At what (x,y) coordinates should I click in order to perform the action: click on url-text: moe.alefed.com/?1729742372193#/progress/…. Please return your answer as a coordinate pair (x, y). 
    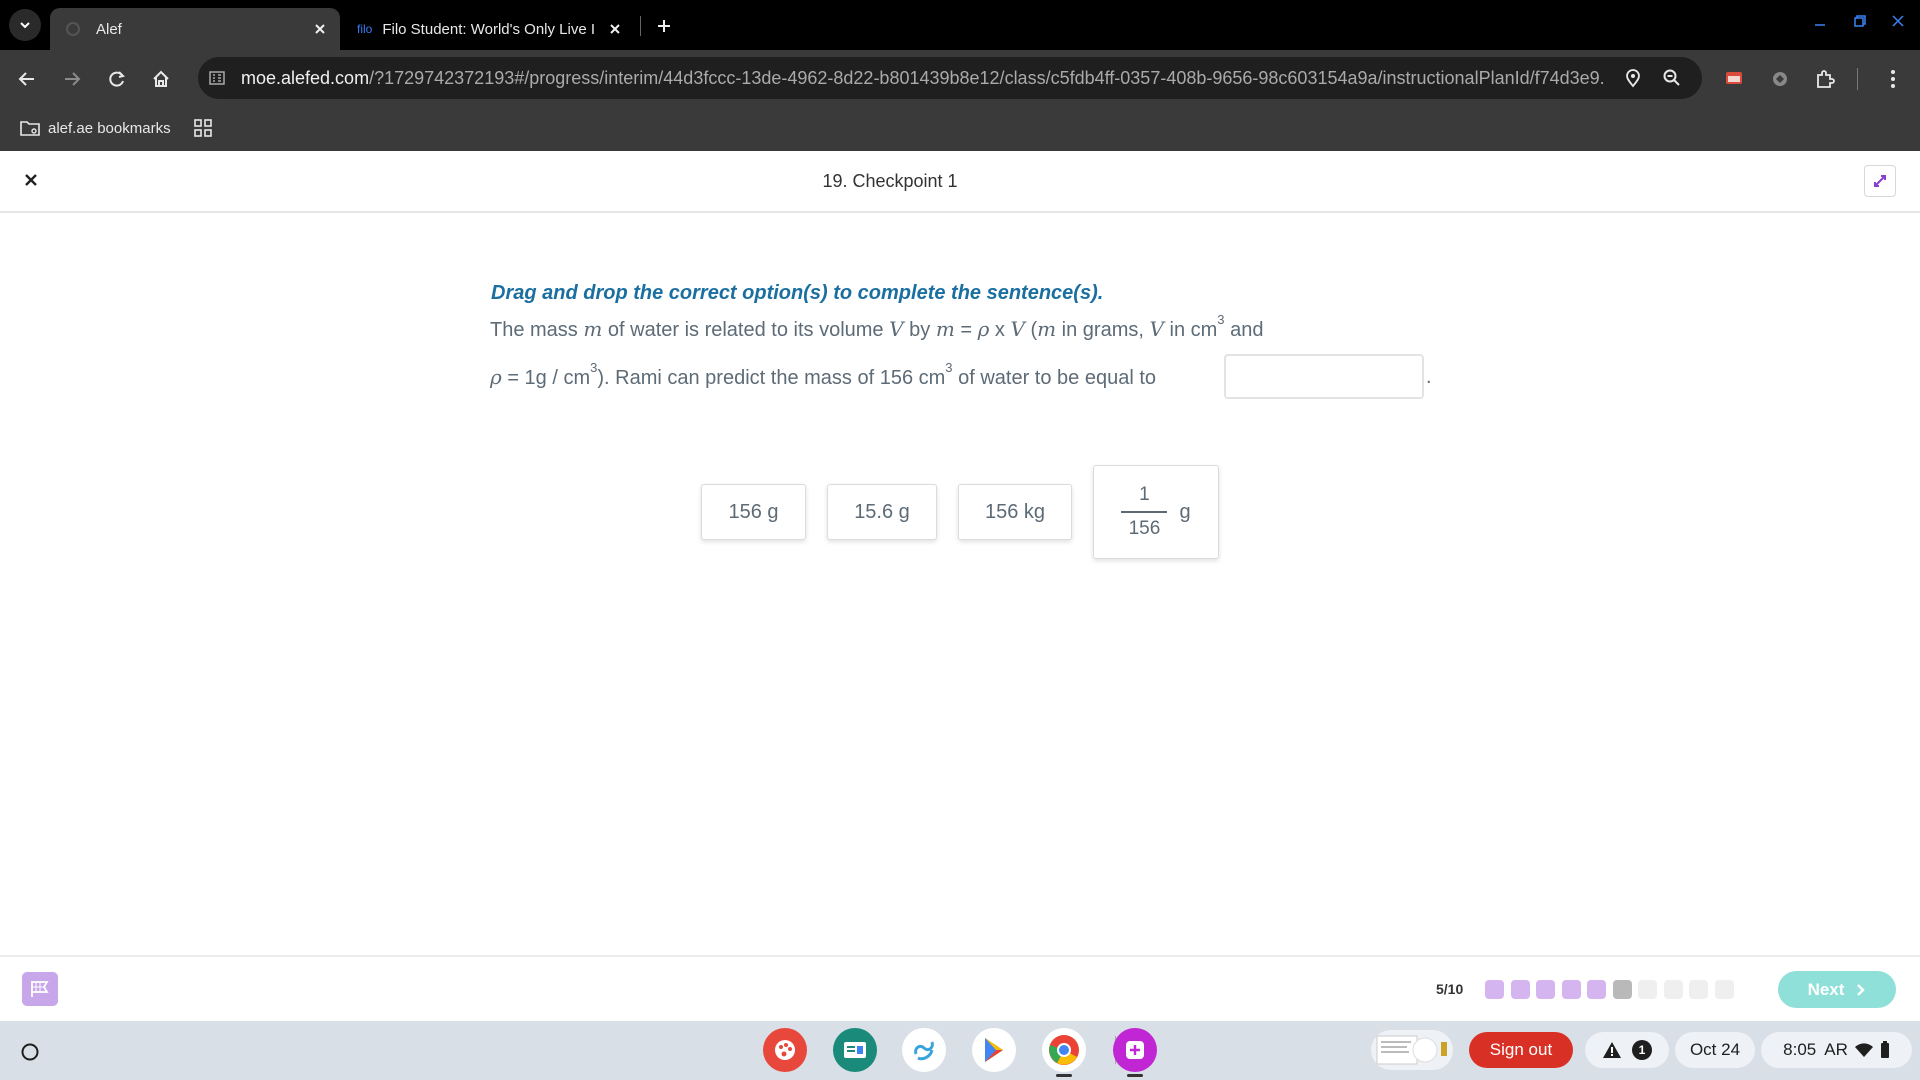
    Looking at the image, I should click on (923, 78).